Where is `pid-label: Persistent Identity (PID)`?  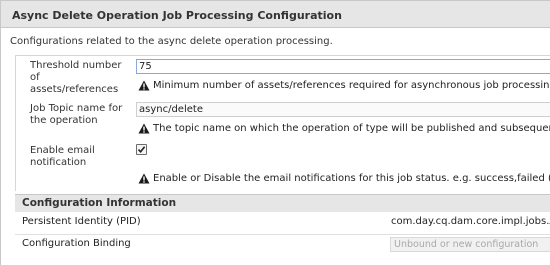 pid-label: Persistent Identity (PID) is located at coordinates (81, 221).